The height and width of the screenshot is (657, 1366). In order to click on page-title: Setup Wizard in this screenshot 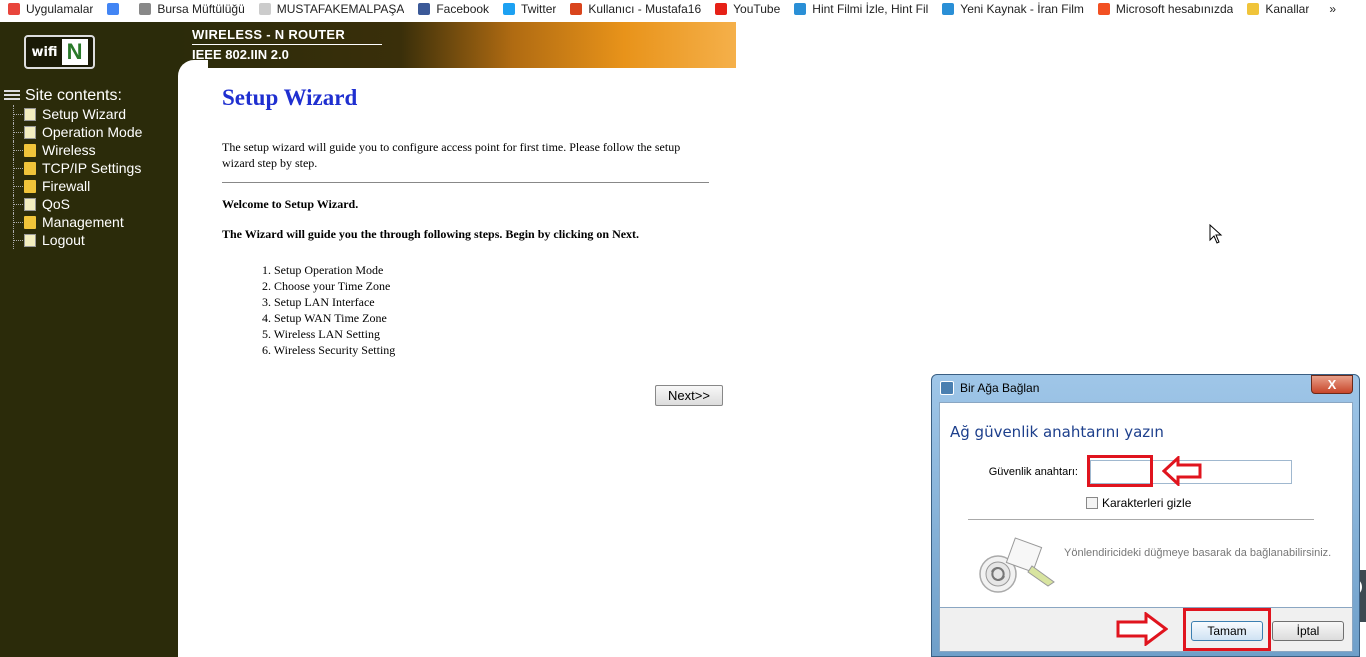, I will do `click(290, 97)`.